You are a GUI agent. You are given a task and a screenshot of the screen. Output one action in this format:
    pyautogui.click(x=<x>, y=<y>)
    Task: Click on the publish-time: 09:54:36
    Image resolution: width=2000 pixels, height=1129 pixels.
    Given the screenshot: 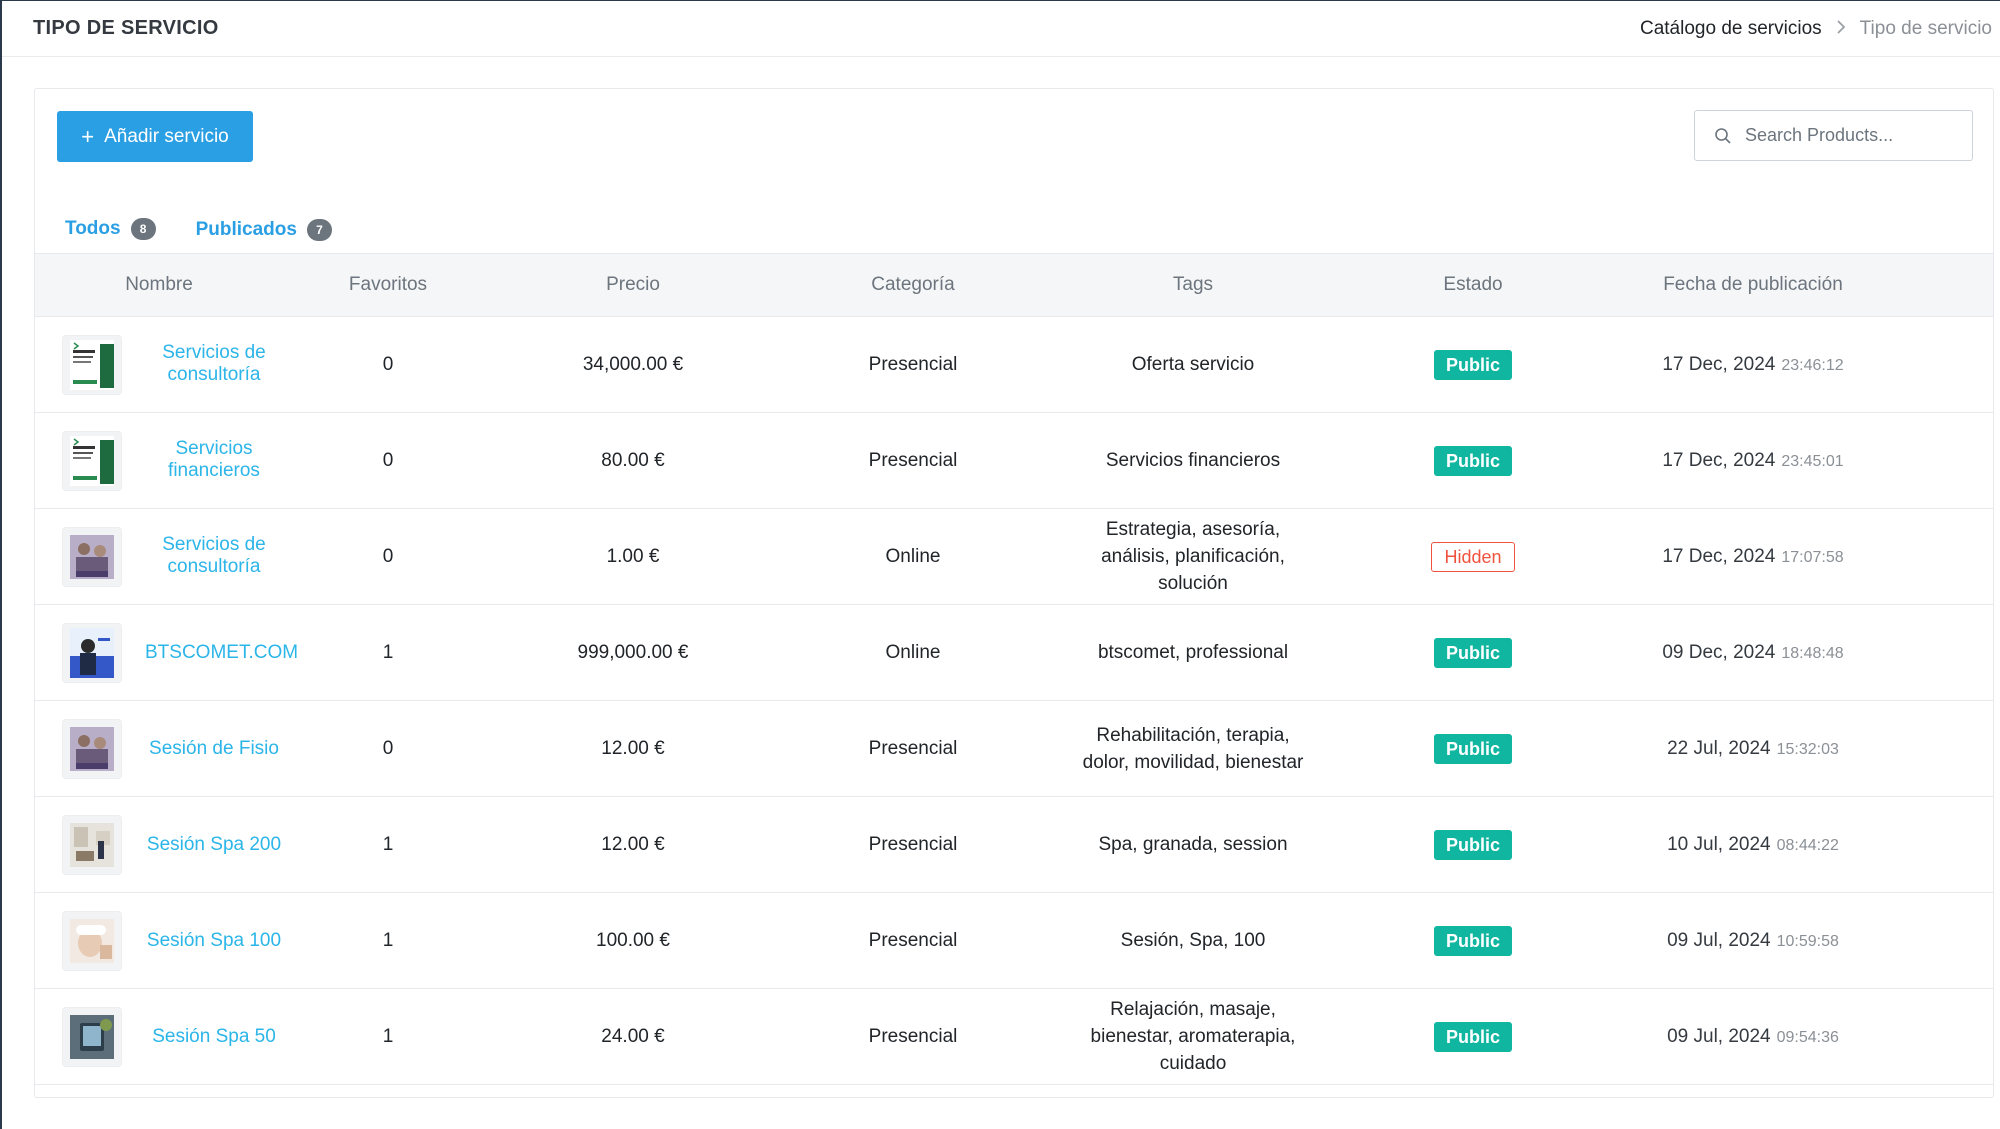 What is the action you would take?
    pyautogui.click(x=1807, y=1037)
    